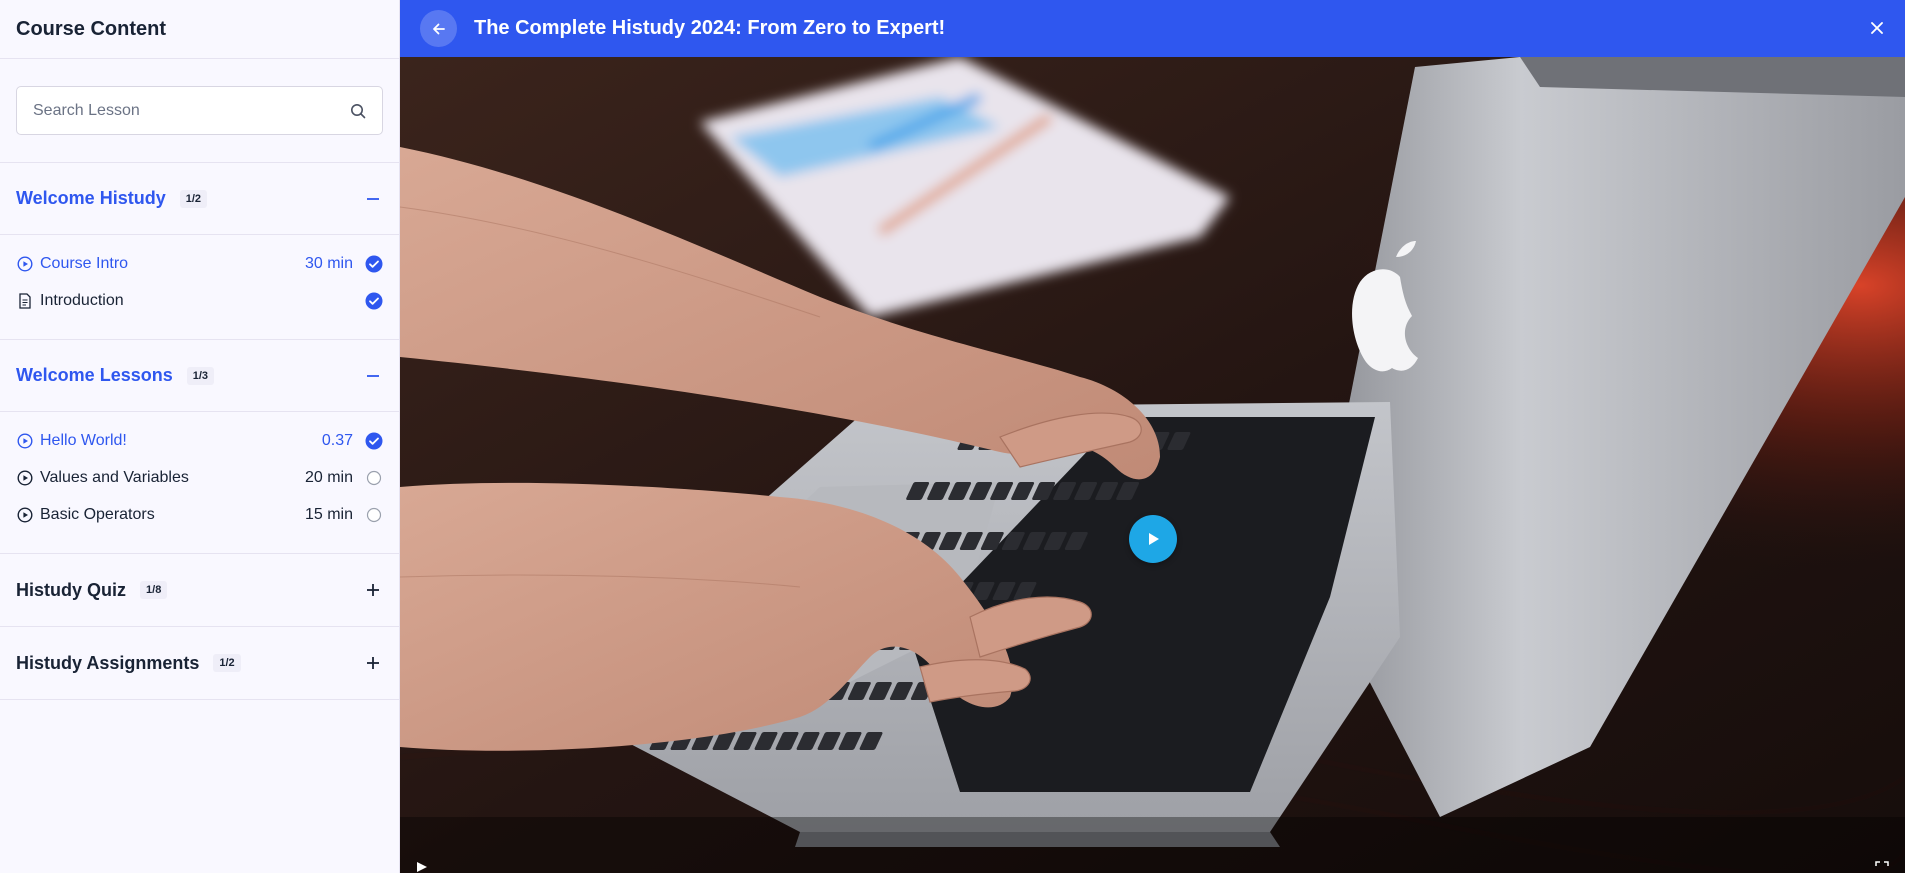 This screenshot has width=1905, height=873. Describe the element at coordinates (199, 300) in the screenshot. I see `lesson-item: Introduction` at that location.